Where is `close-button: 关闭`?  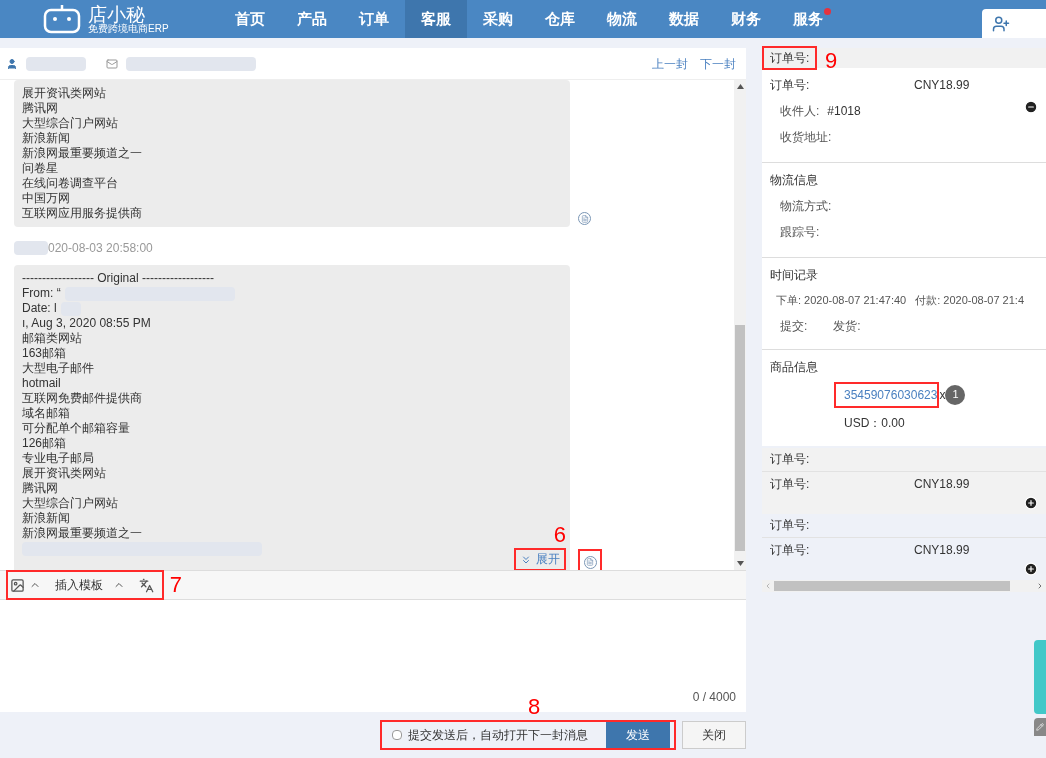
close-button: 关闭 is located at coordinates (714, 735).